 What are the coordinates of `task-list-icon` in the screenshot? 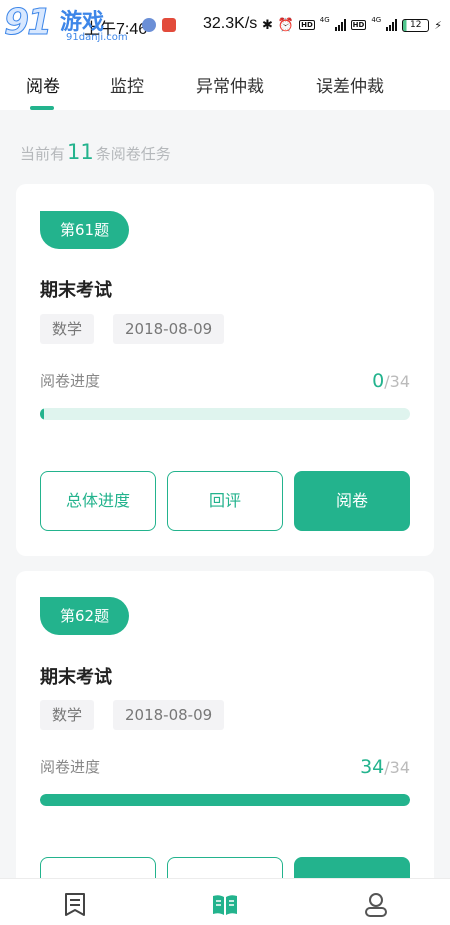 It's located at (75, 905).